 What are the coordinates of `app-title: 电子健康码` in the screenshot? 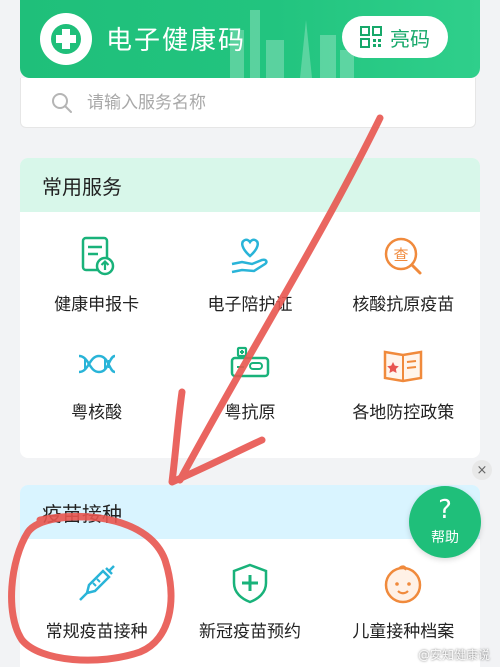 It's located at (176, 41).